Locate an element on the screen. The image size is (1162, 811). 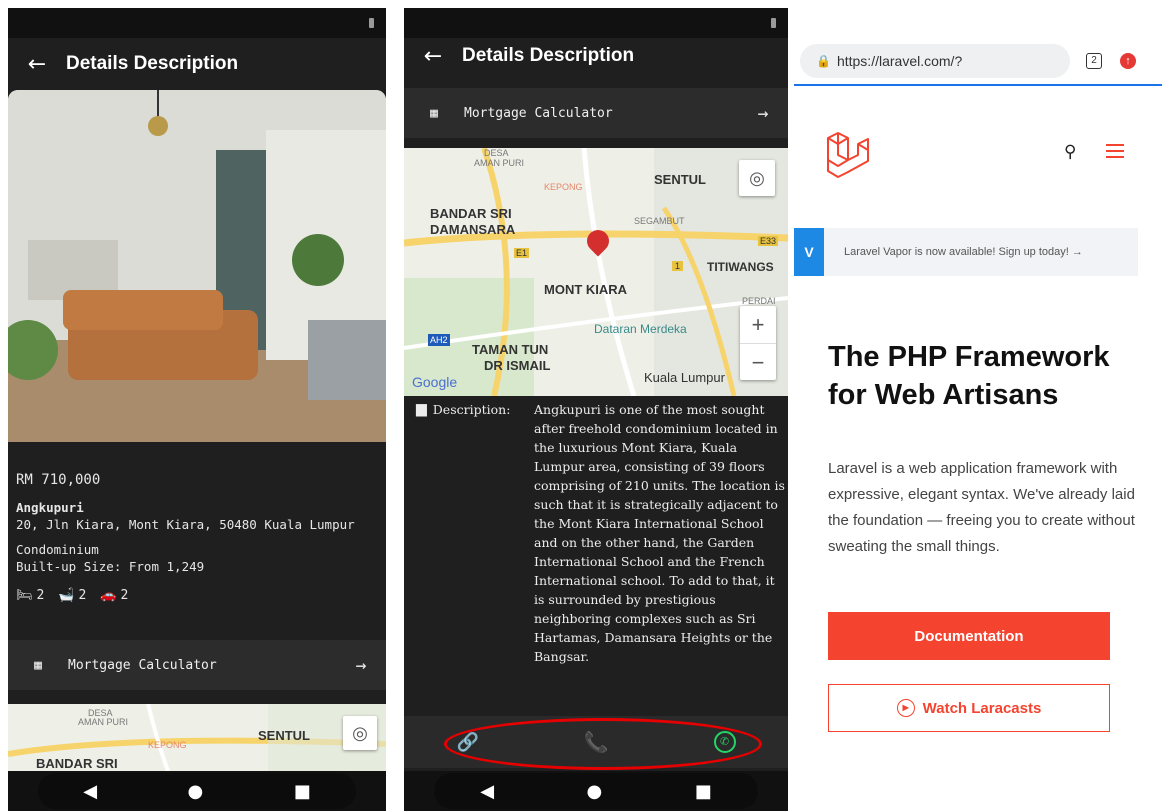
document-icon: ▆ is located at coordinates (421, 409).